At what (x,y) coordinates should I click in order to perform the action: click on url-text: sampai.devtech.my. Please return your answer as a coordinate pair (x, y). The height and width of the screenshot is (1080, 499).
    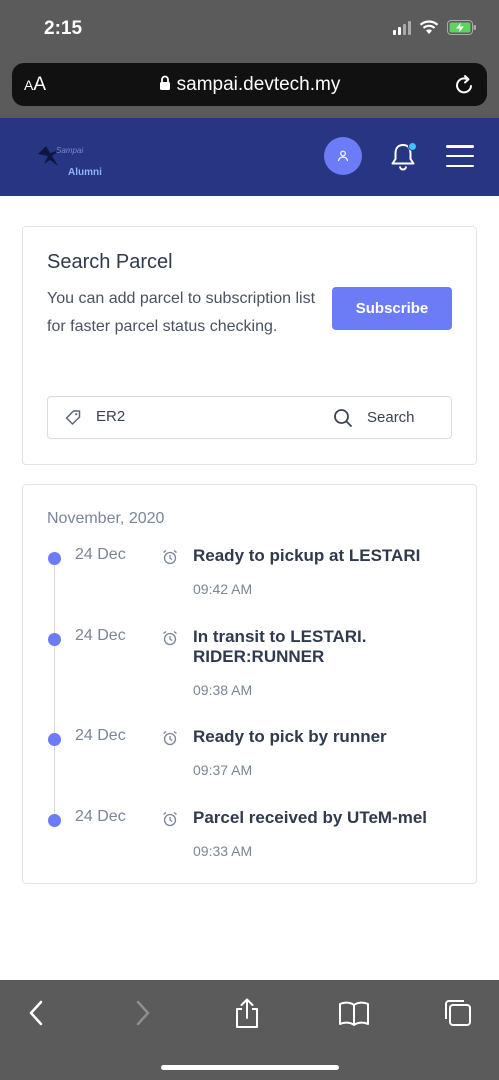
    Looking at the image, I should click on (258, 84).